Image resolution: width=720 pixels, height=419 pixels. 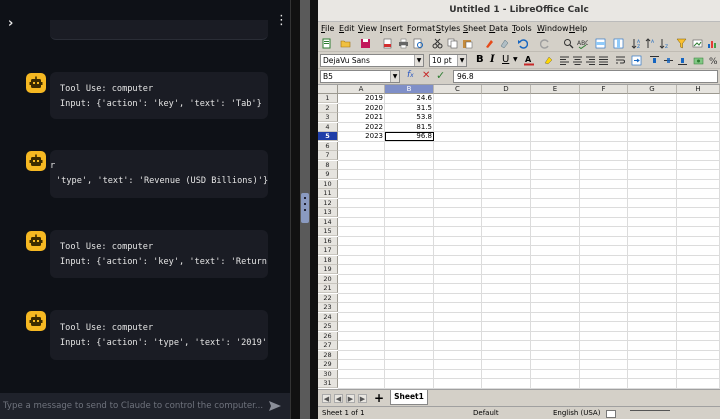 I want to click on align-right-icon, so click(x=590, y=60).